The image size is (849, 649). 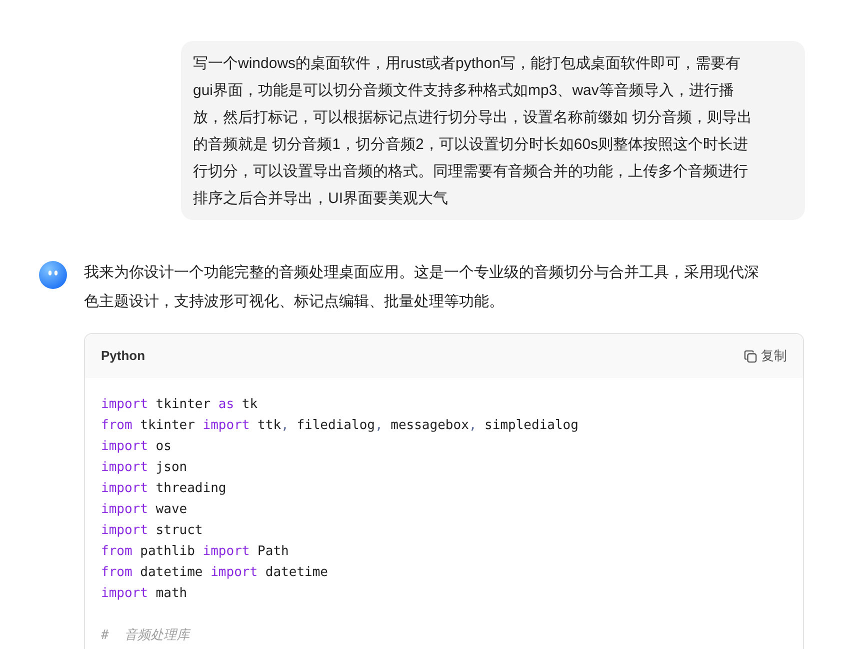 I want to click on copy-button: 复制, so click(x=765, y=356).